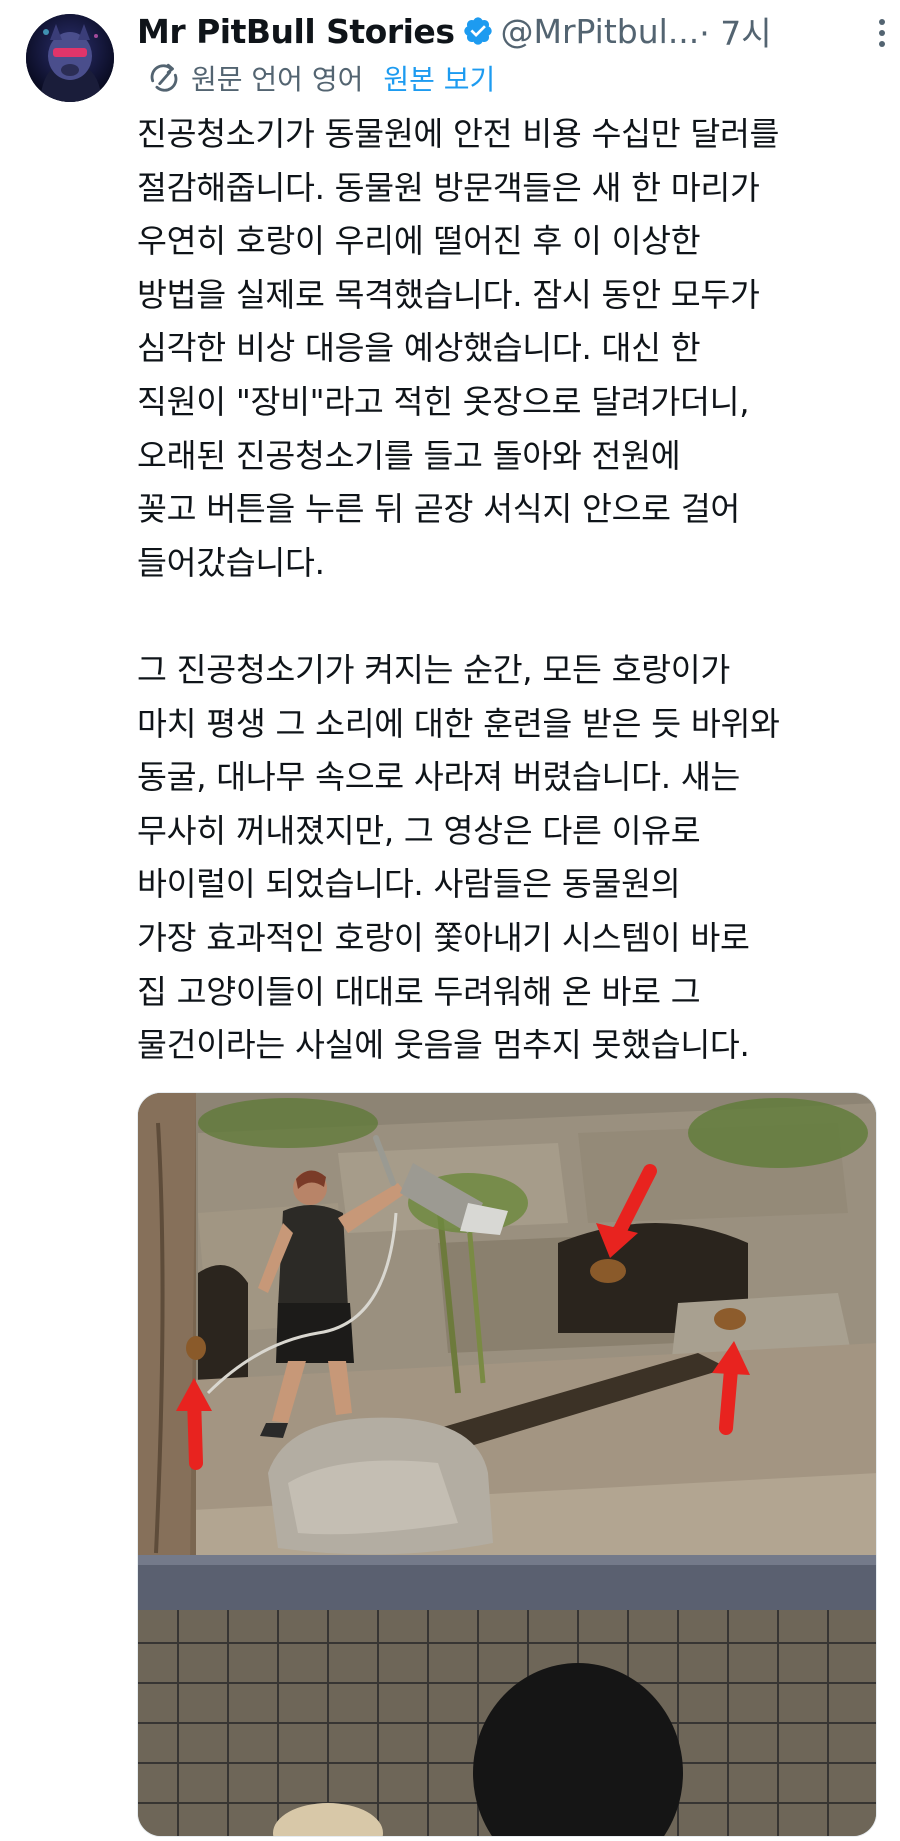 The width and height of the screenshot is (900, 1841). I want to click on tweet-text-line: 들어갔습니다., so click(231, 562).